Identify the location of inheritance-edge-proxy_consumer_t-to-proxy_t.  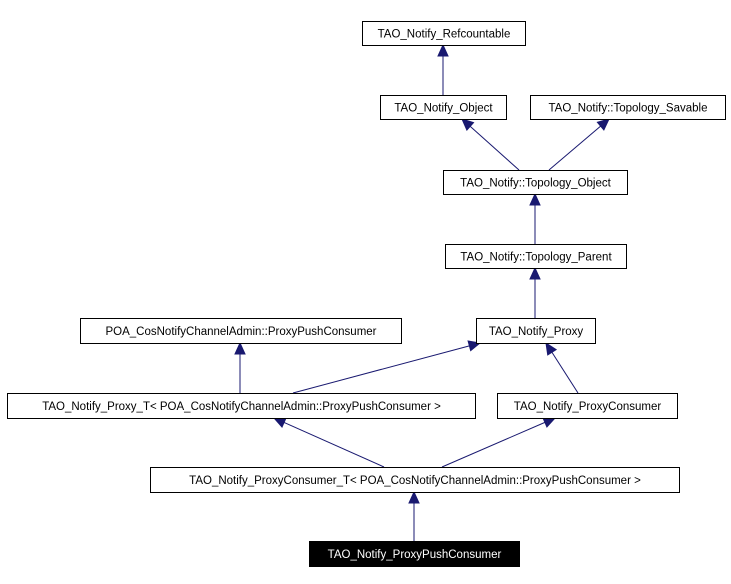
(328, 442).